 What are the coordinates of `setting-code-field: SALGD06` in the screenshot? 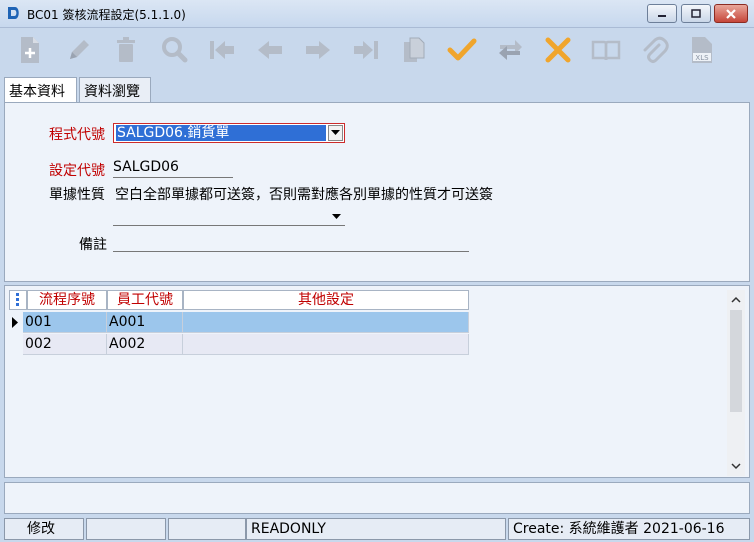 It's located at (173, 168).